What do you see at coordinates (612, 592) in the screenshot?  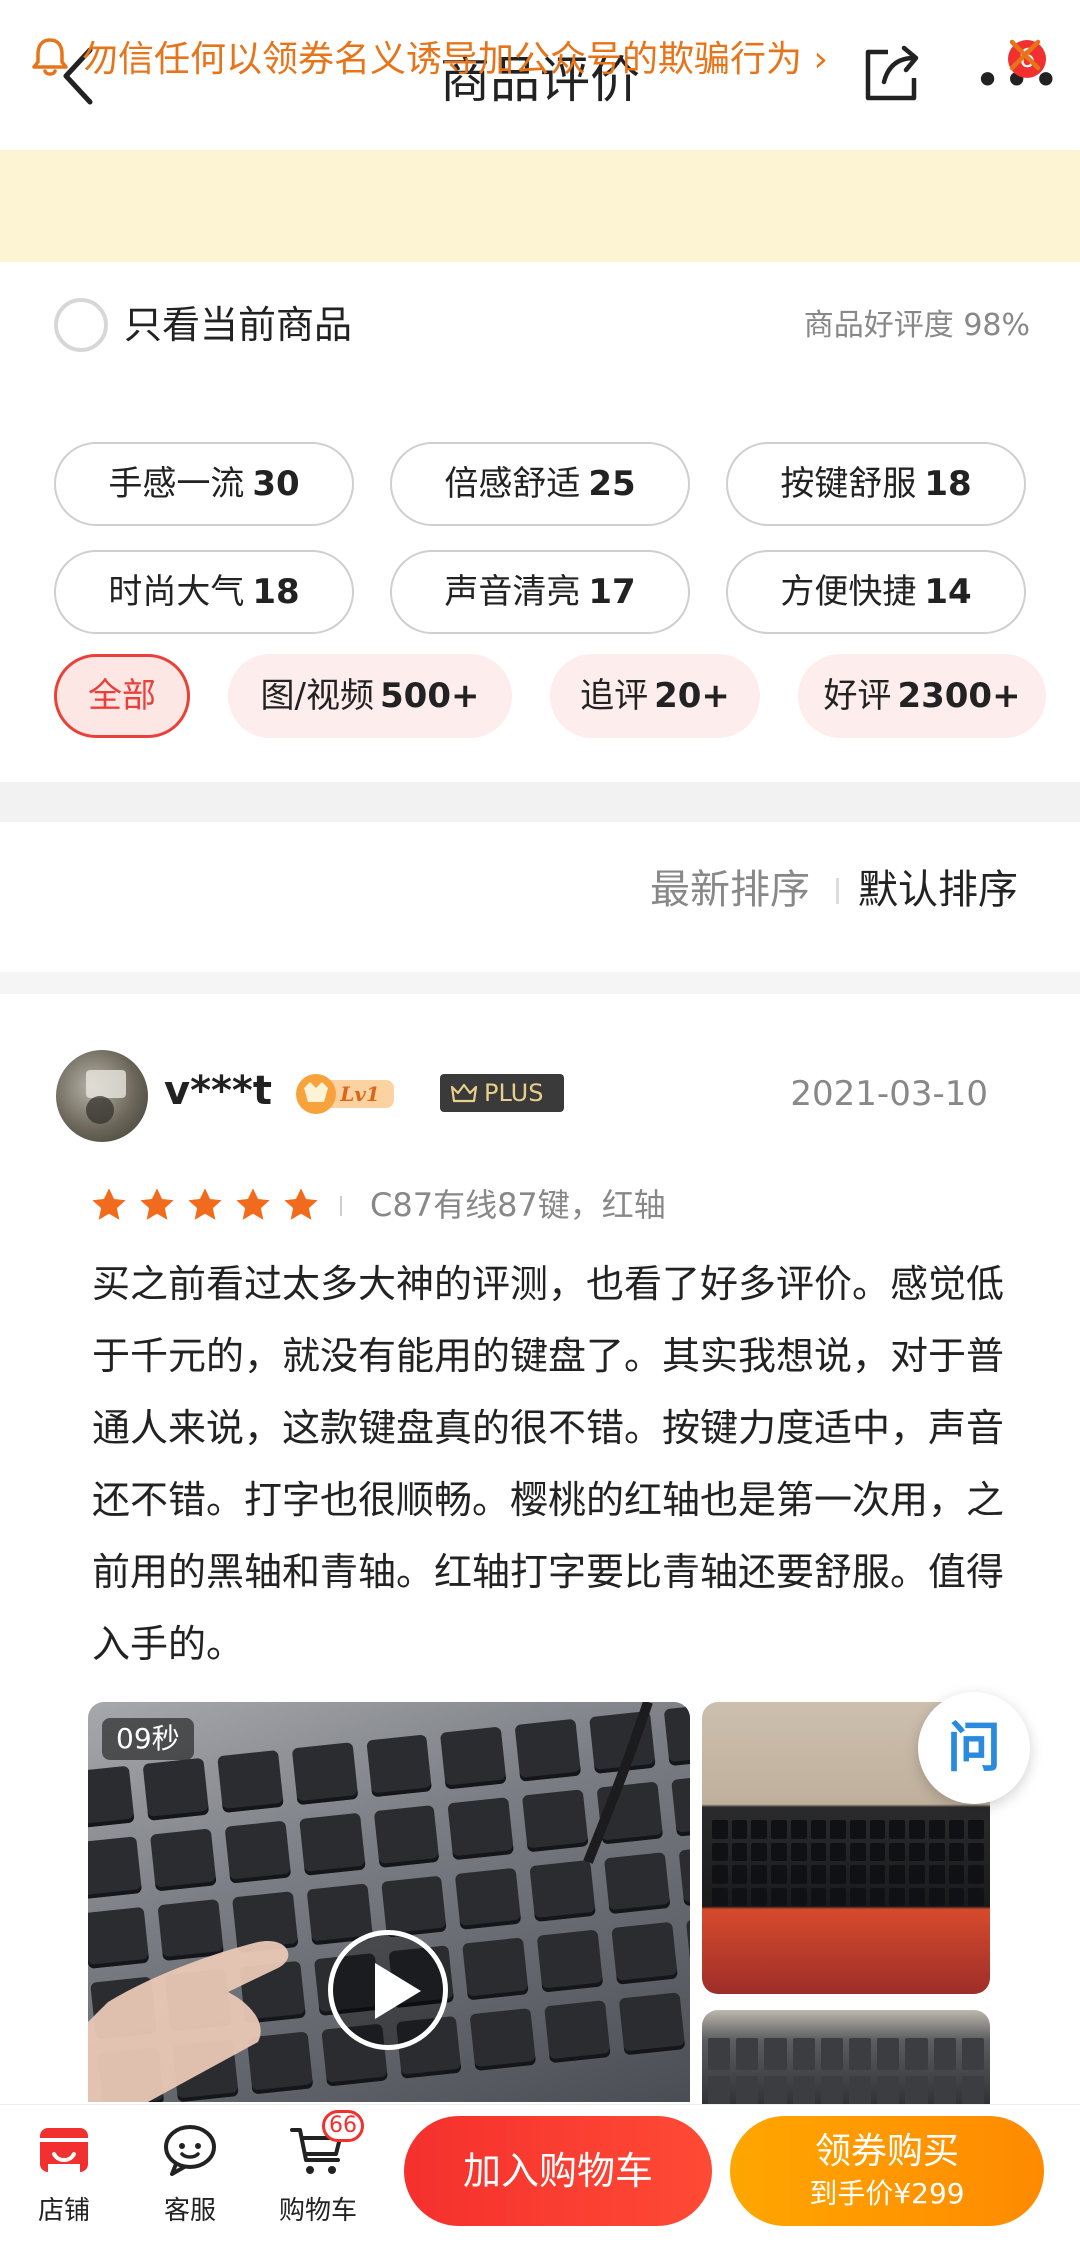 I see `tag-count: 17` at bounding box center [612, 592].